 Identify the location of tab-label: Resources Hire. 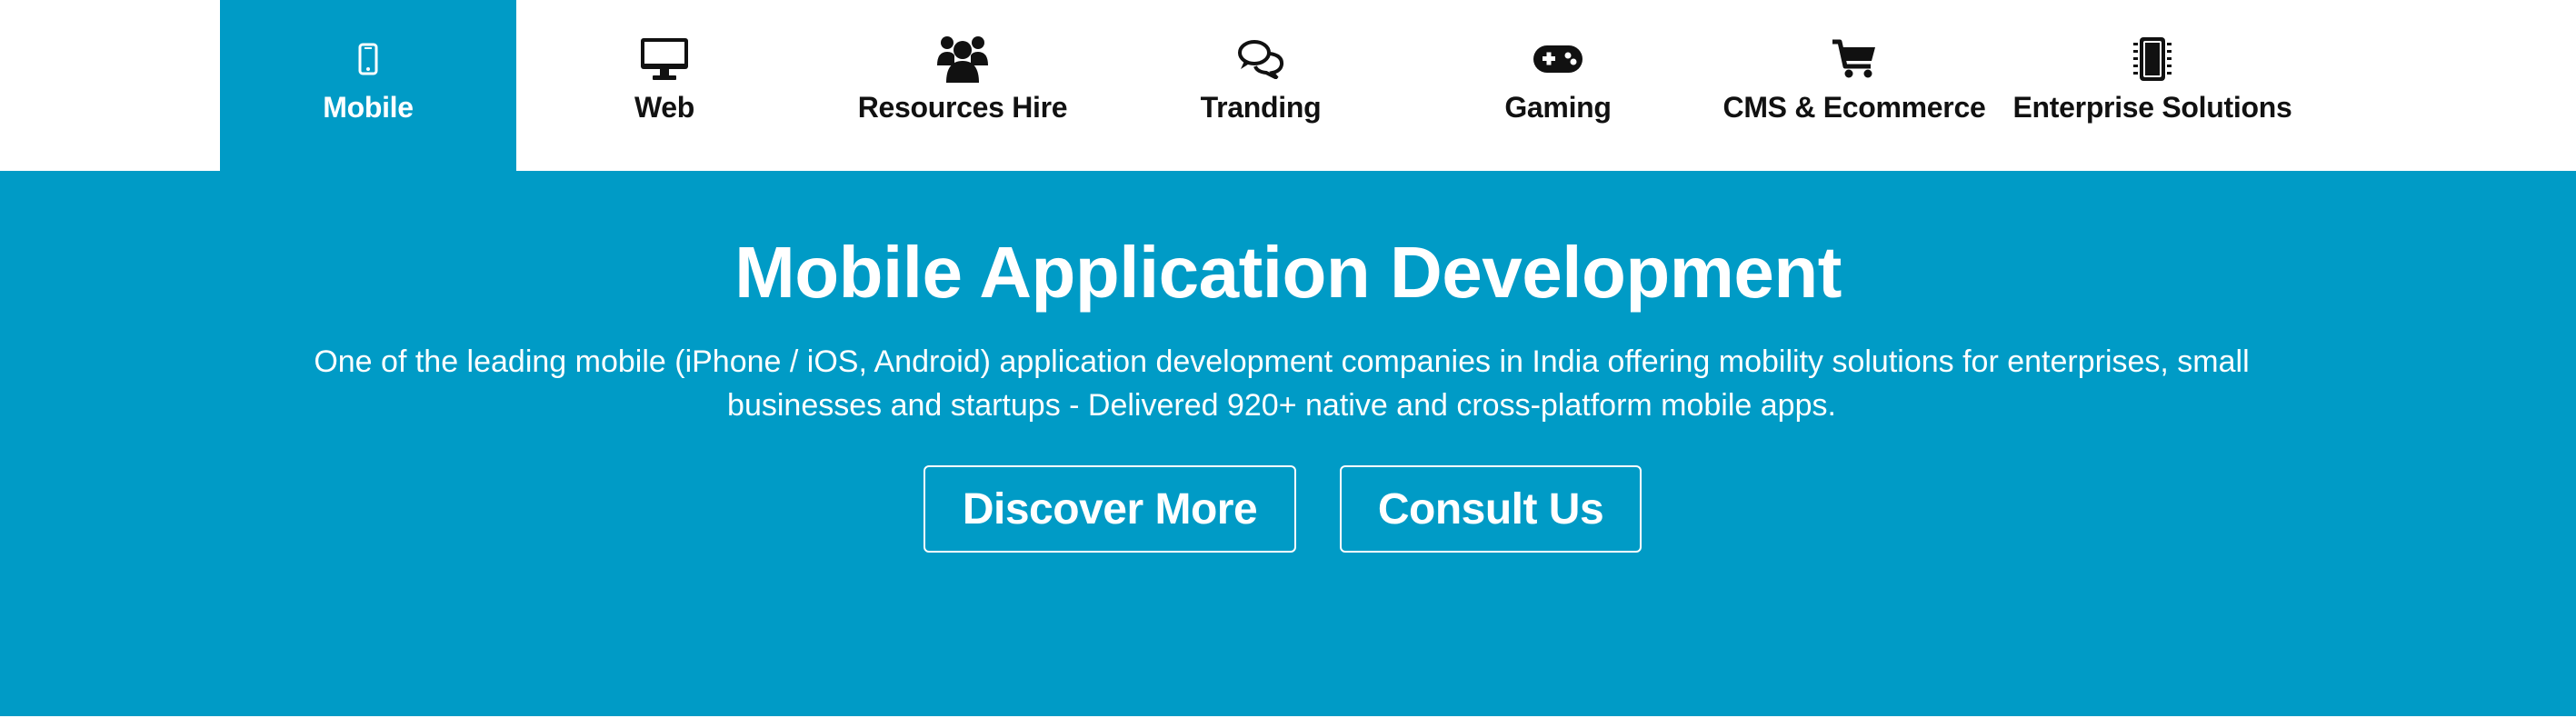
(962, 107).